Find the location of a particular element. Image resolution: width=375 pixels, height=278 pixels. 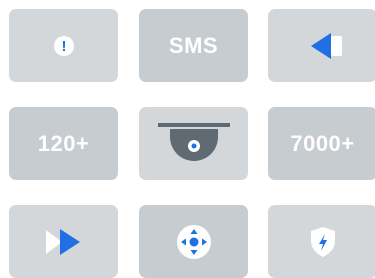

forward-tile is located at coordinates (63, 241).